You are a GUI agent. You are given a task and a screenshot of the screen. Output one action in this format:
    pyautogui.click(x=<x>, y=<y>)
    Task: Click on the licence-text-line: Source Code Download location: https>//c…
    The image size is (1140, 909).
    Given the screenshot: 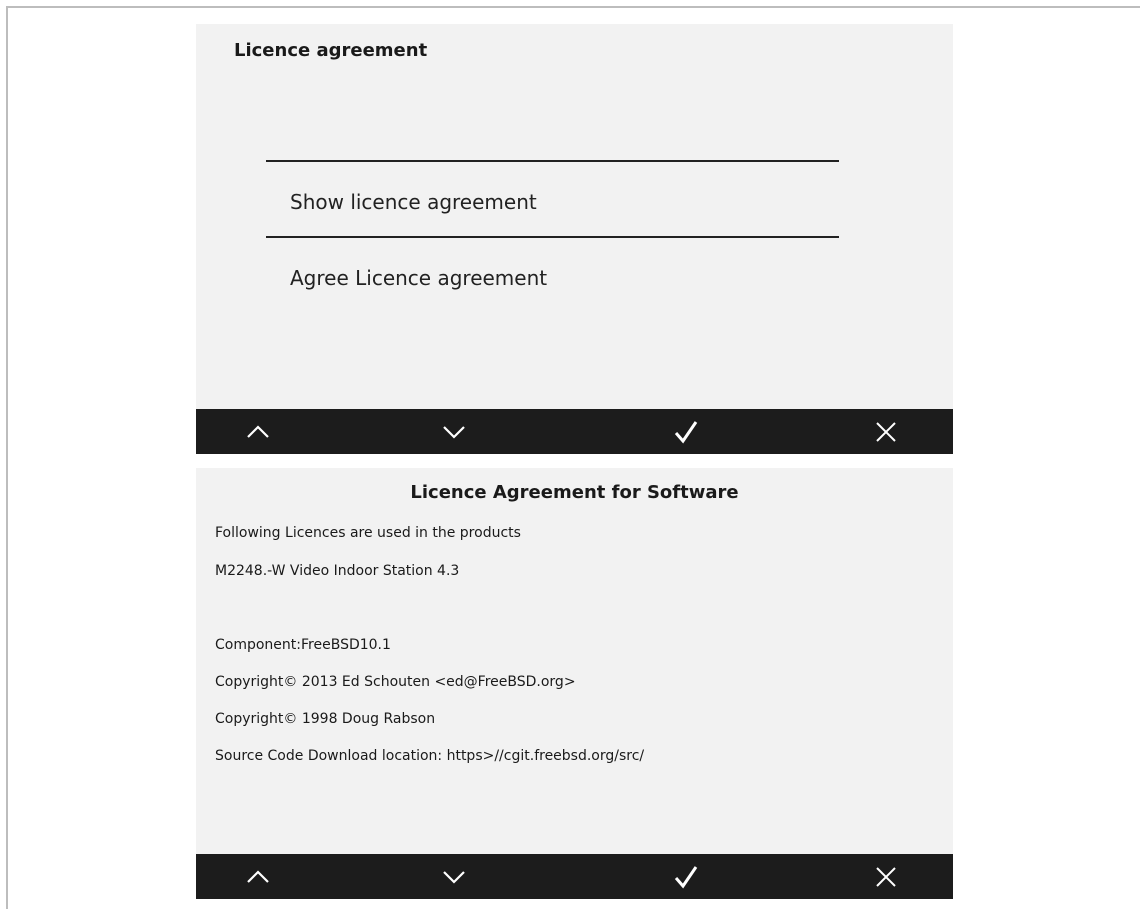 What is the action you would take?
    pyautogui.click(x=430, y=756)
    